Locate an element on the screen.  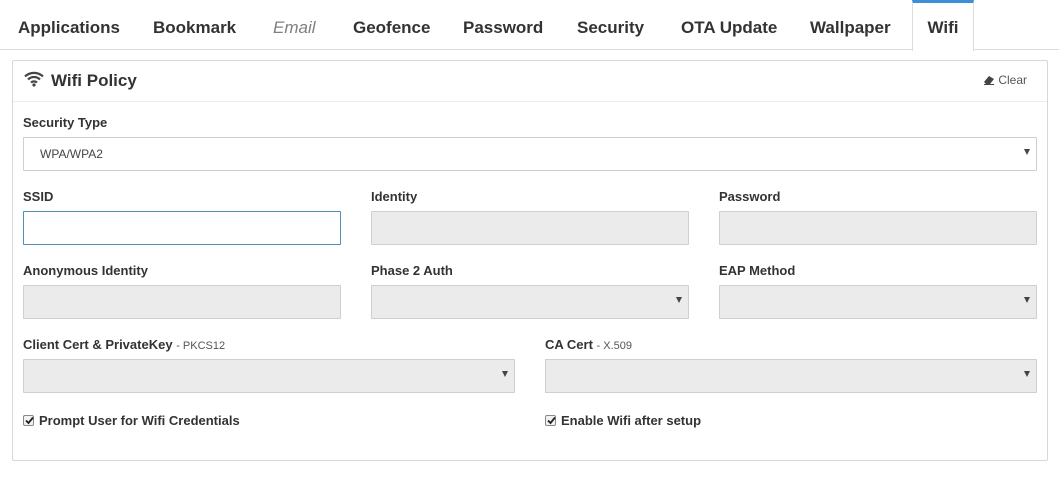
ca-cert-hint: - X.509 is located at coordinates (614, 346).